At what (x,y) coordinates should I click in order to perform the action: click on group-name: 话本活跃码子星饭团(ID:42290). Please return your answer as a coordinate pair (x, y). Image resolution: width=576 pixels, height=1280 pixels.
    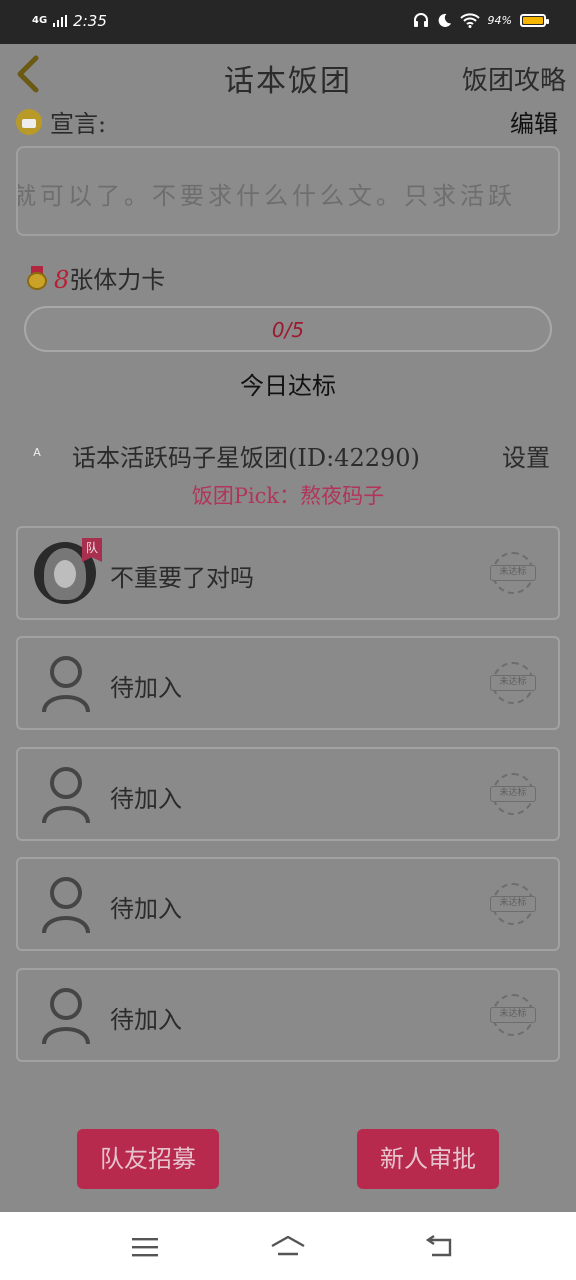
    Looking at the image, I should click on (246, 458).